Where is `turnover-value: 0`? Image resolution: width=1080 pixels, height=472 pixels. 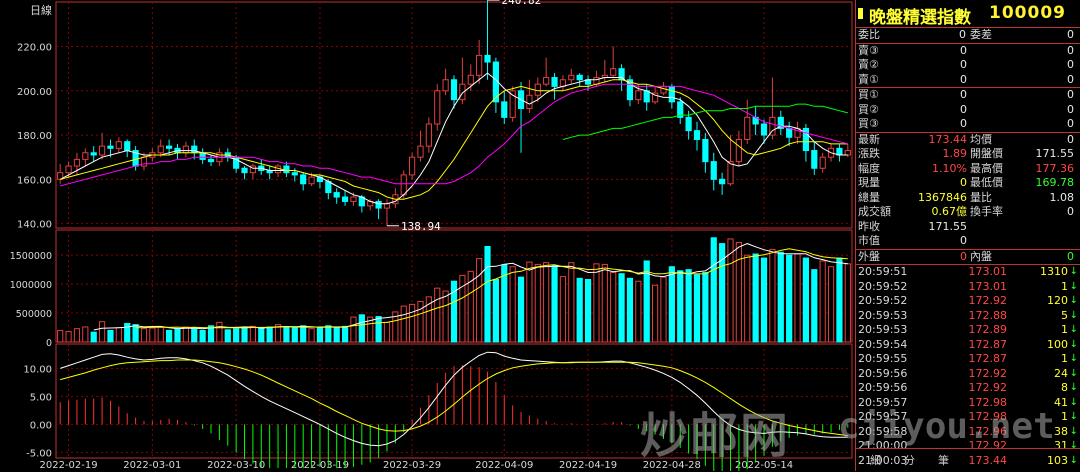
turnover-value: 0 is located at coordinates (1070, 211).